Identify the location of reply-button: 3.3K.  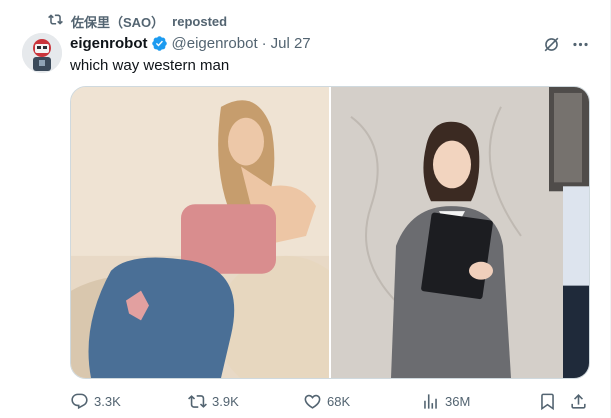
(95, 401).